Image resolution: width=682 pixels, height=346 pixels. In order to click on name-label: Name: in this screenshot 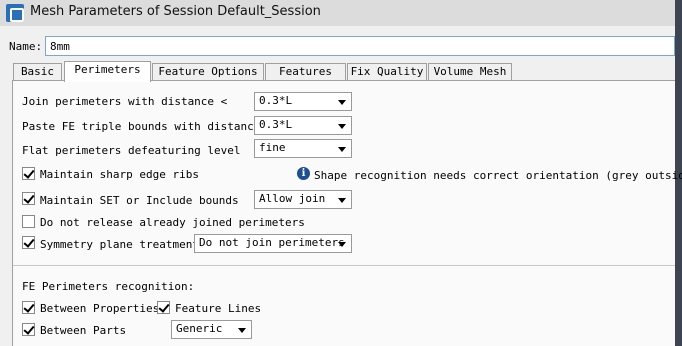, I will do `click(26, 46)`.